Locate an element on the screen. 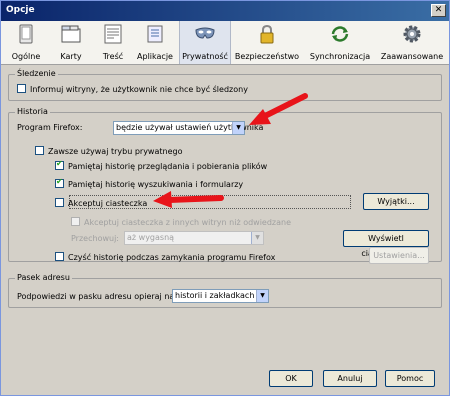 The height and width of the screenshot is (397, 450). arrow-to-history-select is located at coordinates (278, 109).